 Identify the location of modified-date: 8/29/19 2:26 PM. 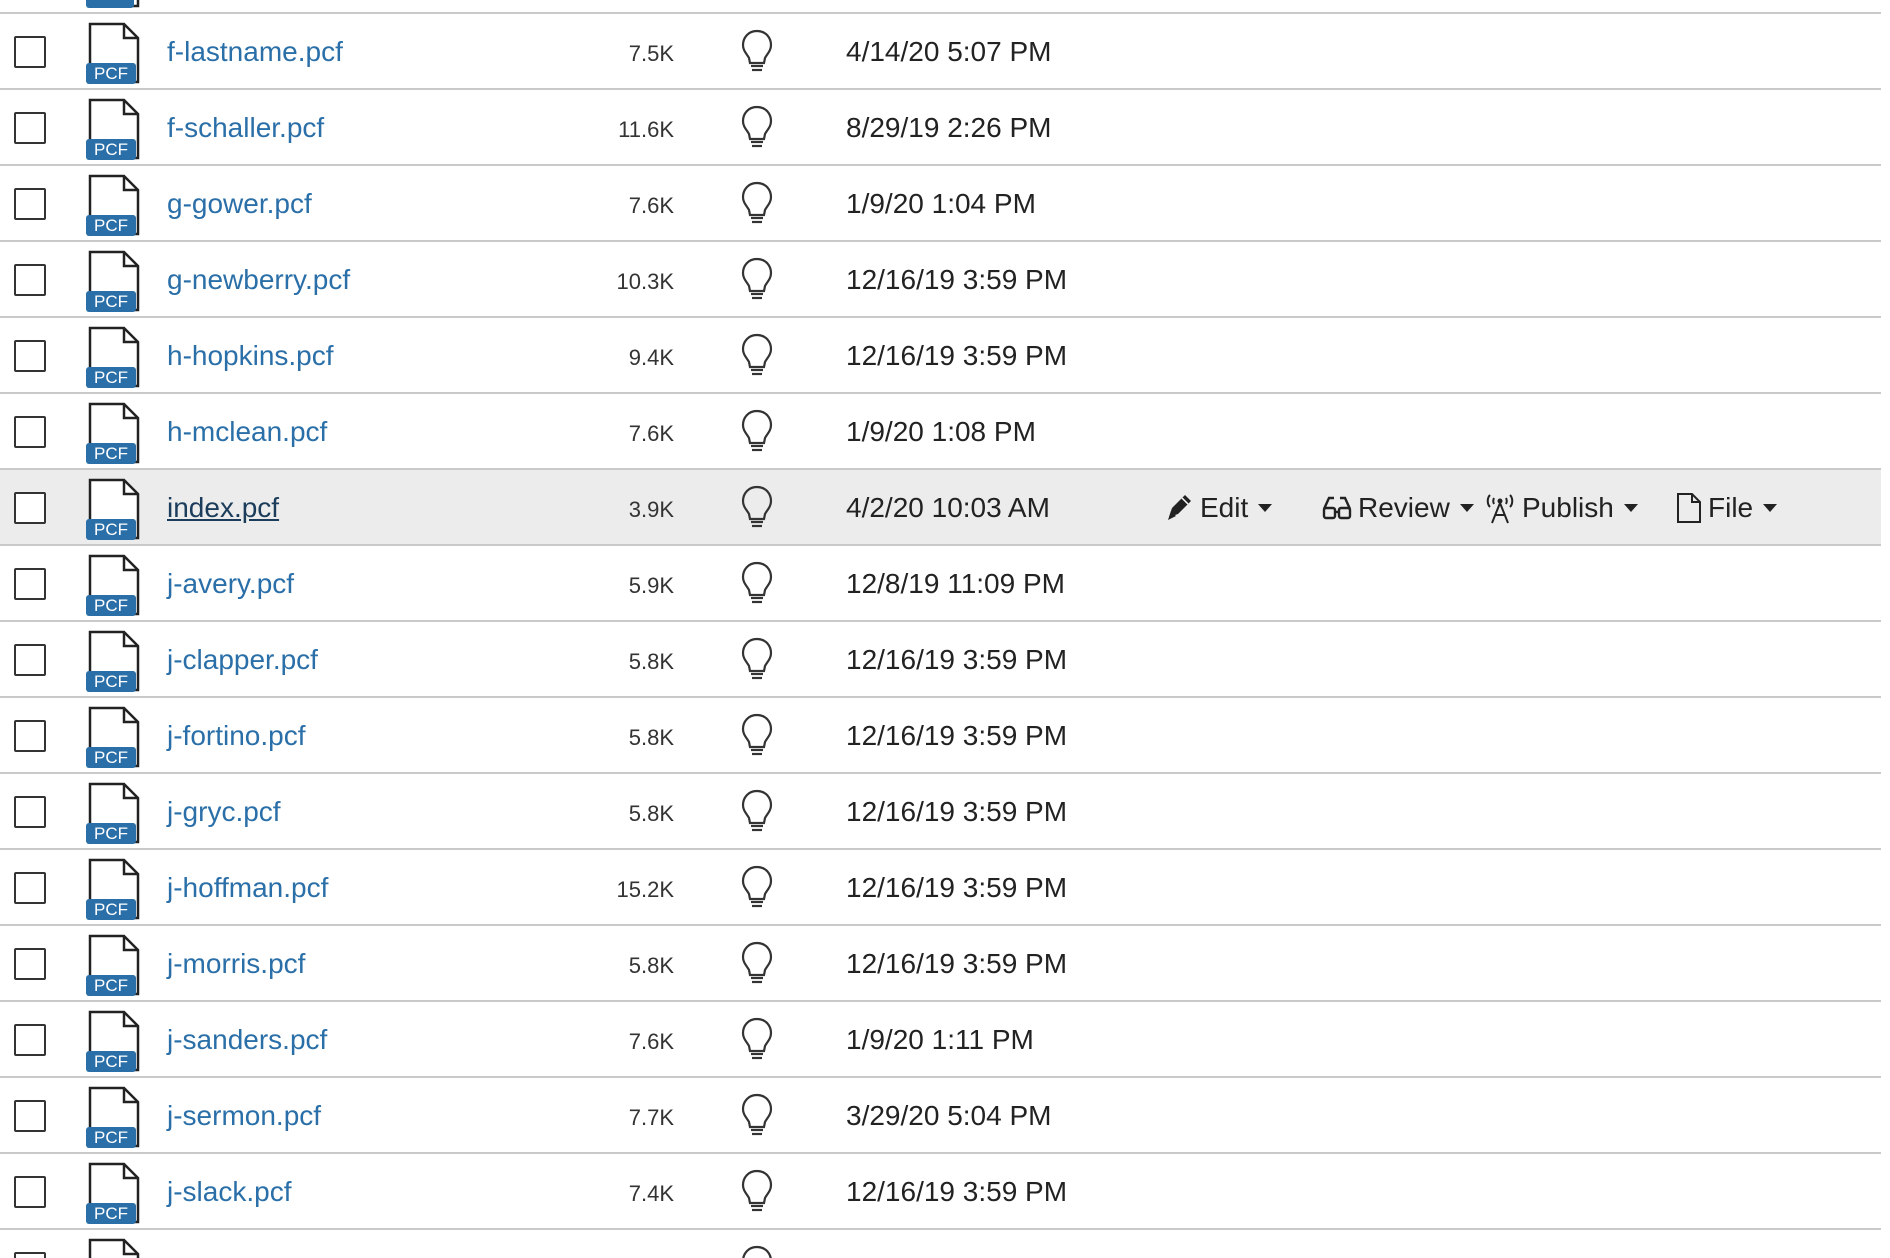
(949, 127).